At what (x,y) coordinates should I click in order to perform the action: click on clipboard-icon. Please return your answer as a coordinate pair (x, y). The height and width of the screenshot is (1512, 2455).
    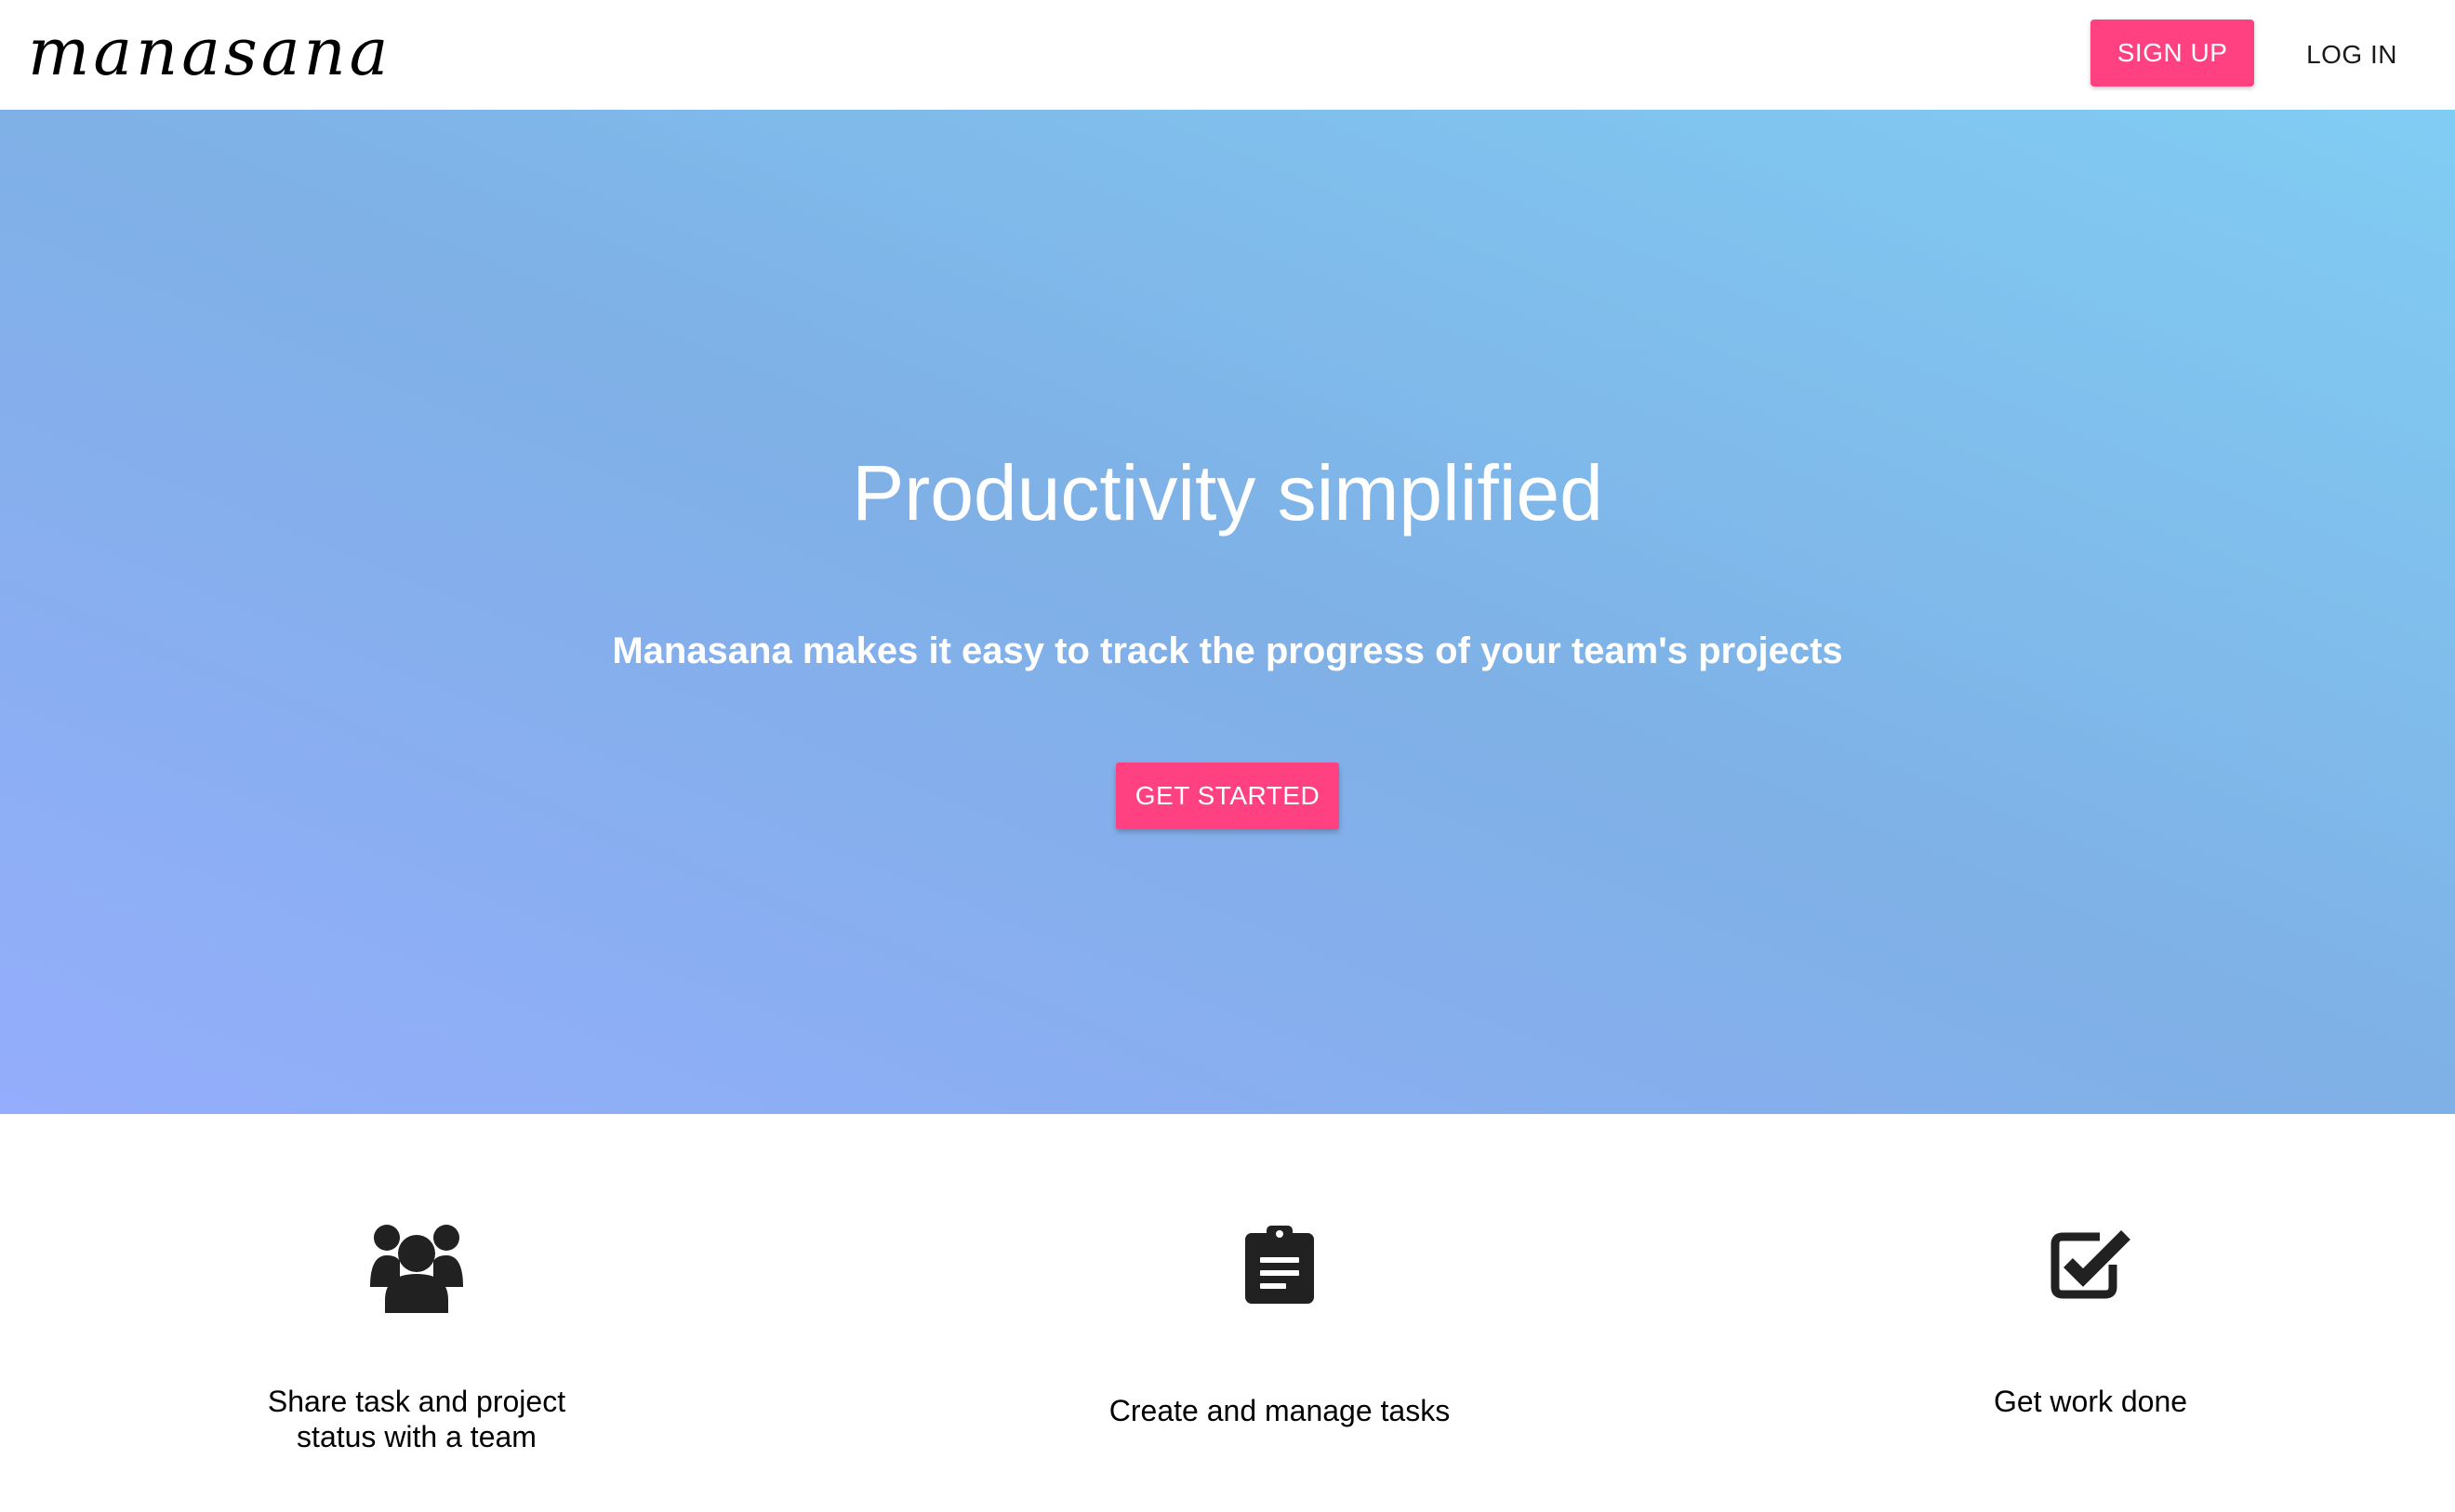
    Looking at the image, I should click on (1279, 1267).